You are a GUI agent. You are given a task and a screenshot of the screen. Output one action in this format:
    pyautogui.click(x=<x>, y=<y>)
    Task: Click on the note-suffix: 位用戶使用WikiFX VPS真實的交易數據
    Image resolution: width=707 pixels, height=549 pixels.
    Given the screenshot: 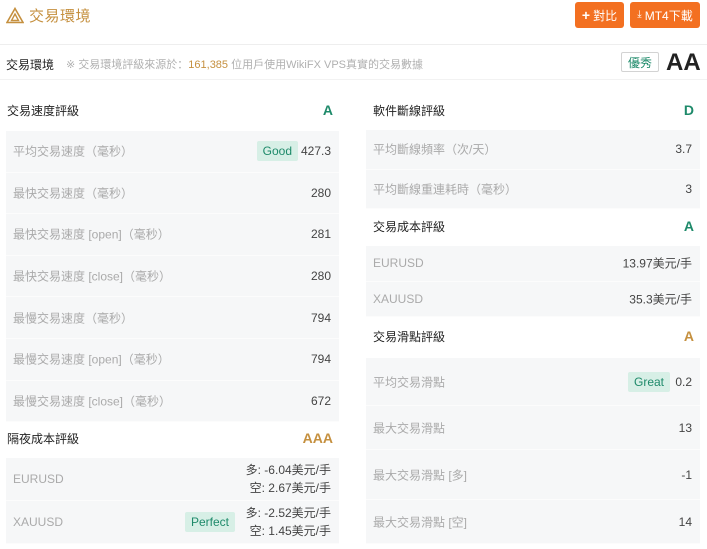 What is the action you would take?
    pyautogui.click(x=325, y=65)
    